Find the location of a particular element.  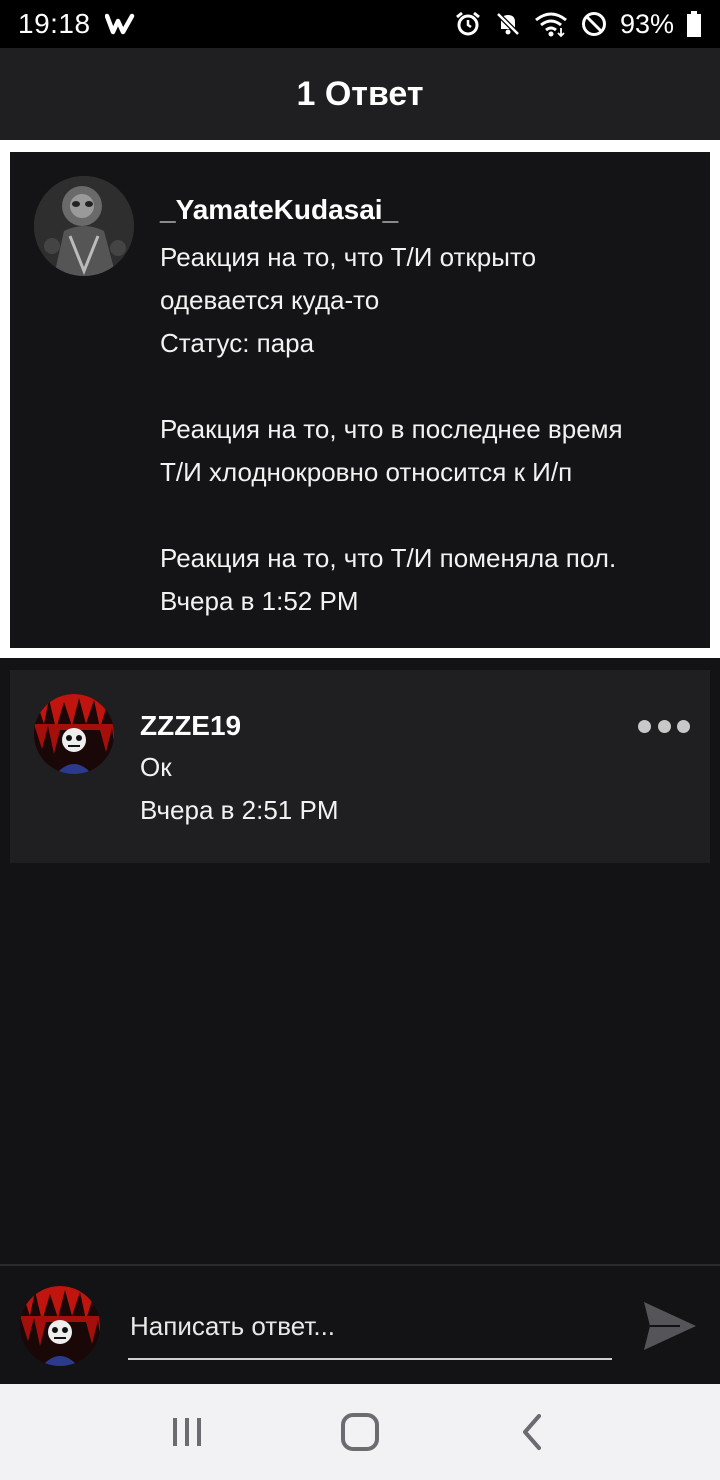

back-icon is located at coordinates (532, 1432).